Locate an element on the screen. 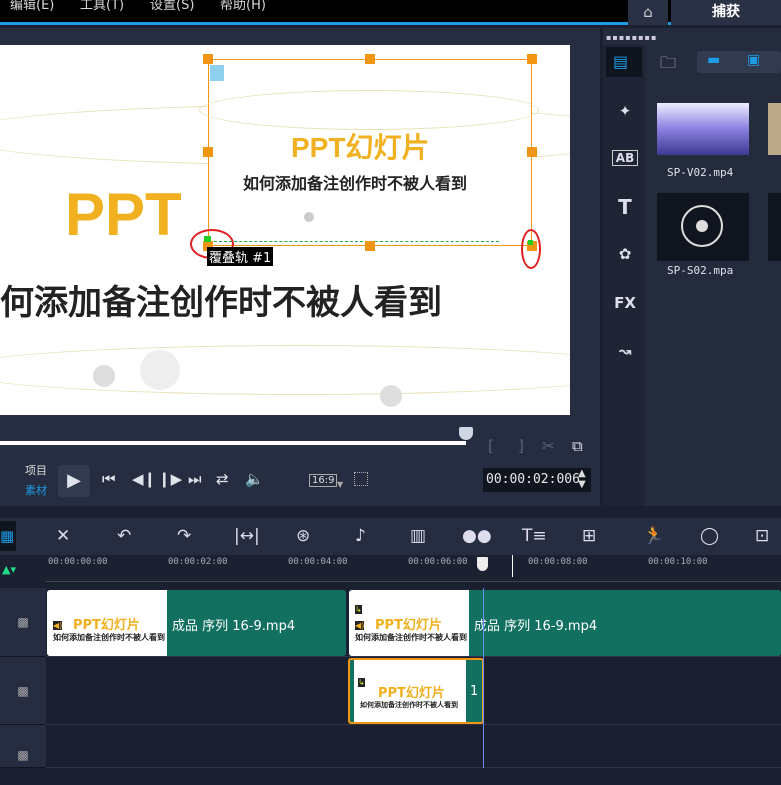 This screenshot has height=785, width=781. graphics-icon: ✿ is located at coordinates (625, 254).